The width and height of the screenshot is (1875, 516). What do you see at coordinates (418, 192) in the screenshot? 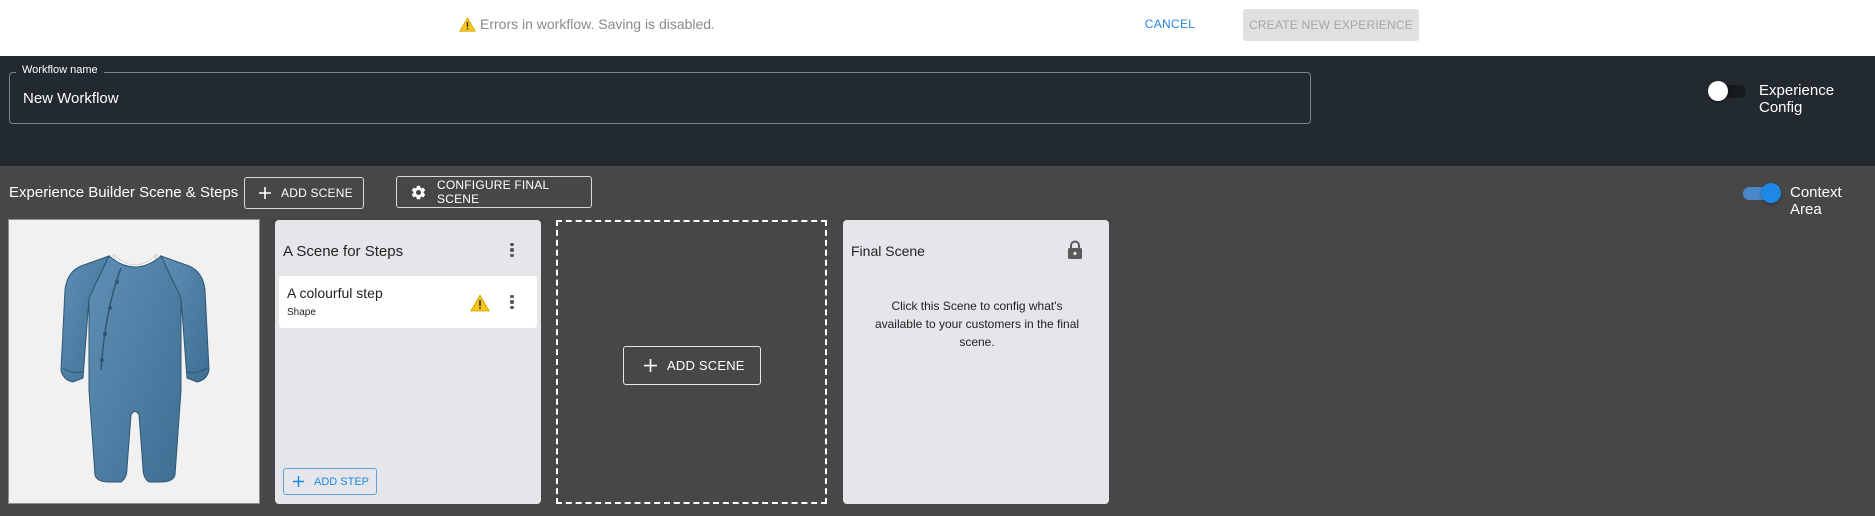
I see `gear-icon` at bounding box center [418, 192].